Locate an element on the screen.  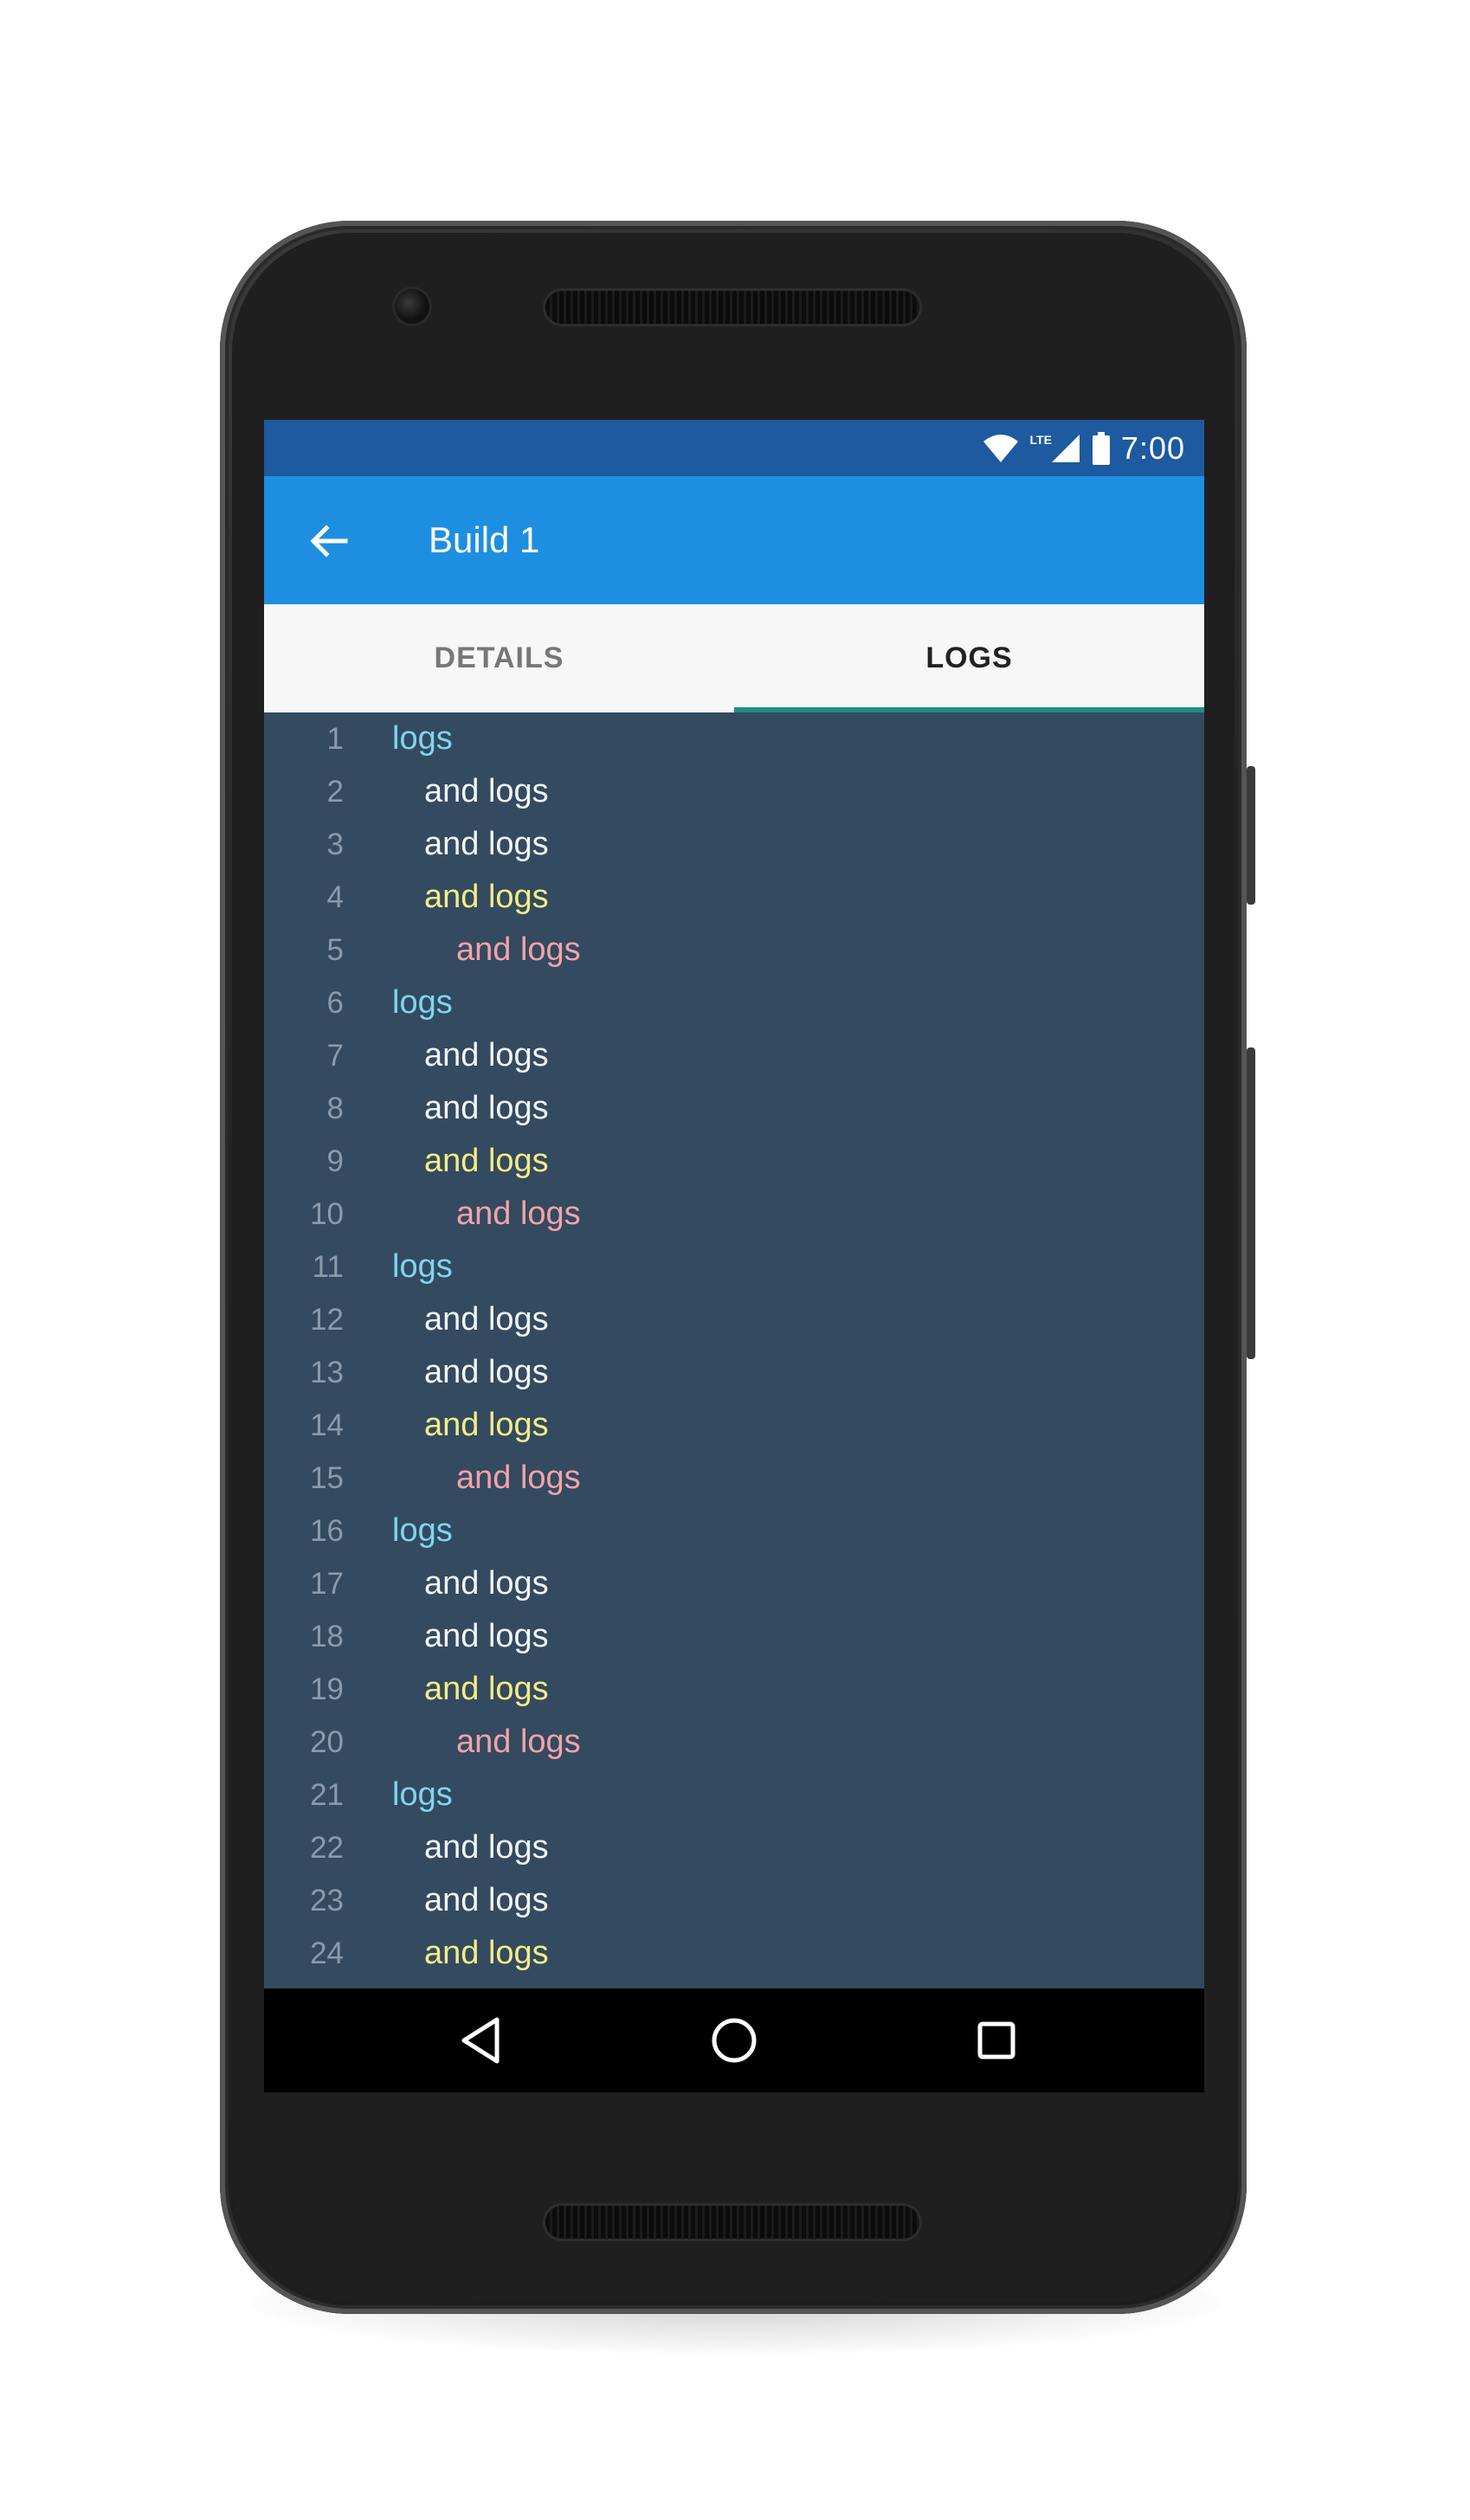
nav-home-button is located at coordinates (735, 2040).